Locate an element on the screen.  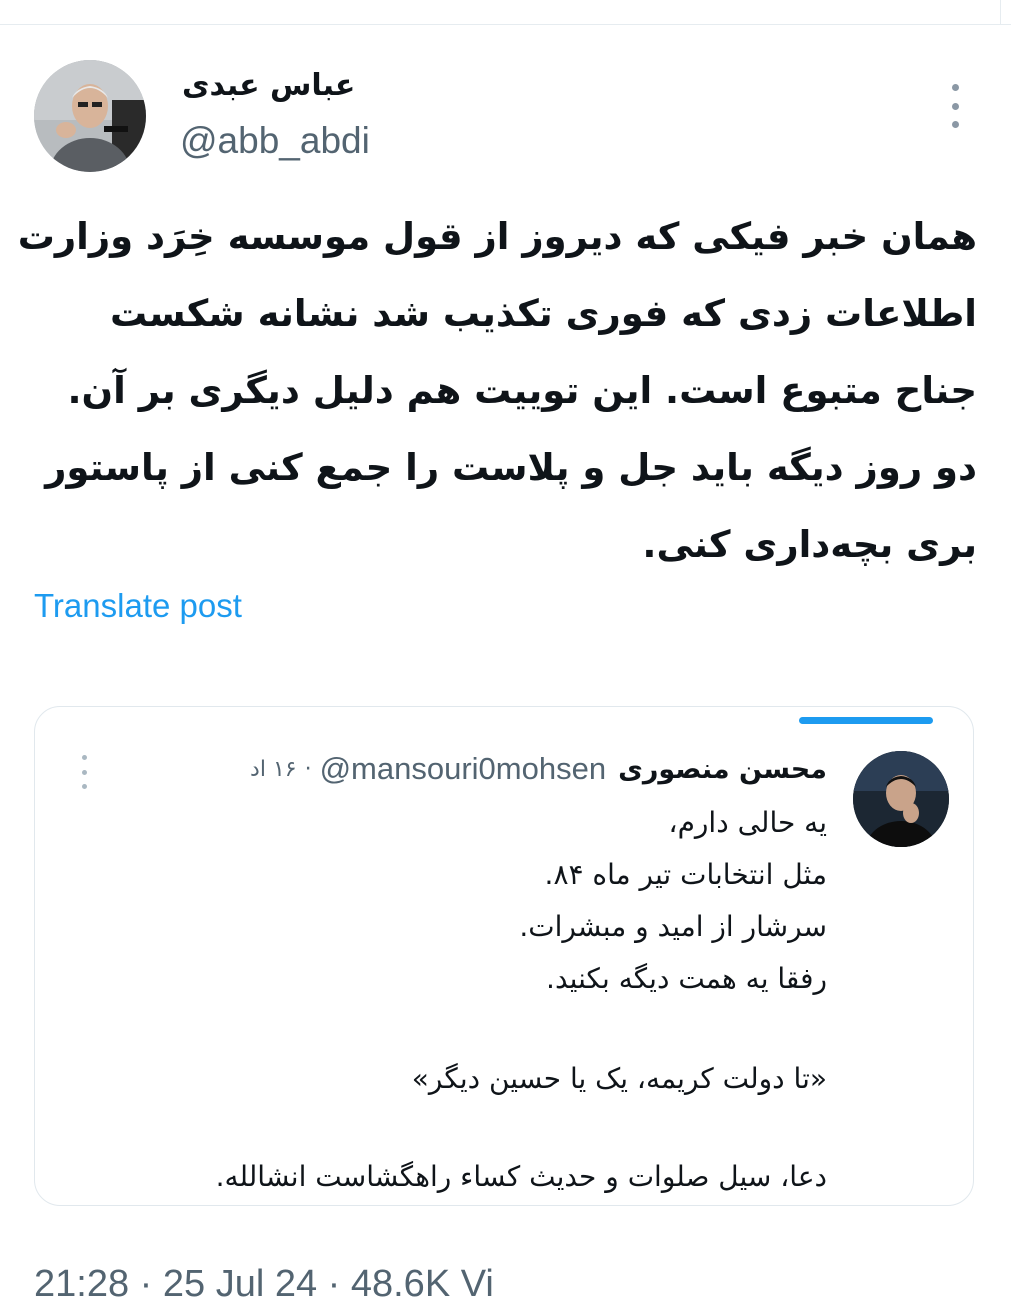
more-vertical-icon is located at coordinates (955, 106).